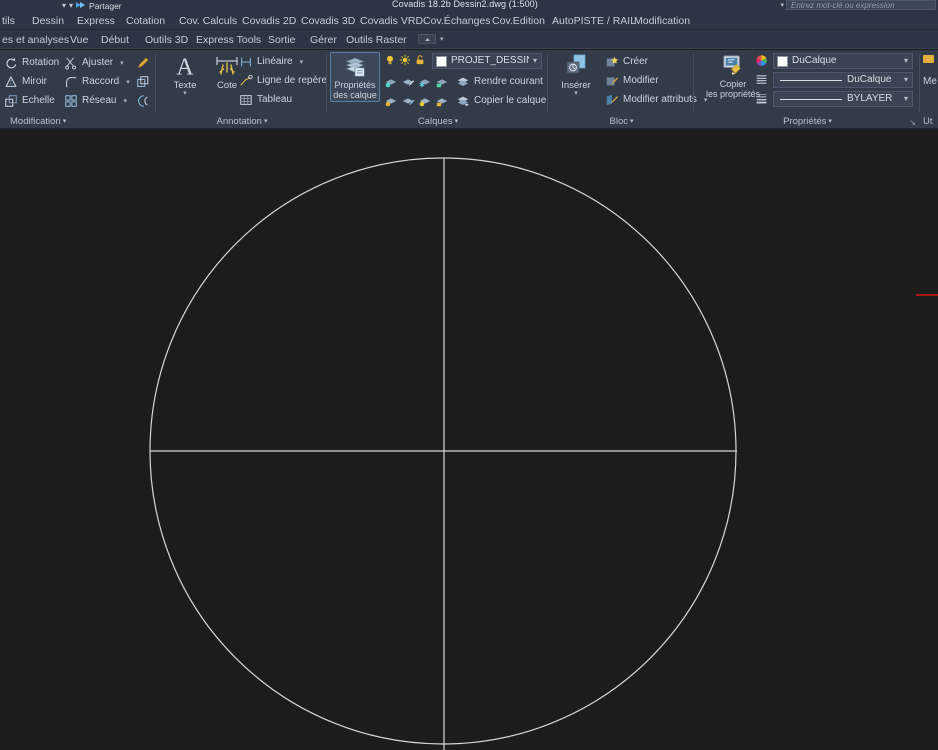 This screenshot has width=938, height=750. I want to click on button-modifier-bloc: Modifier, so click(632, 80).